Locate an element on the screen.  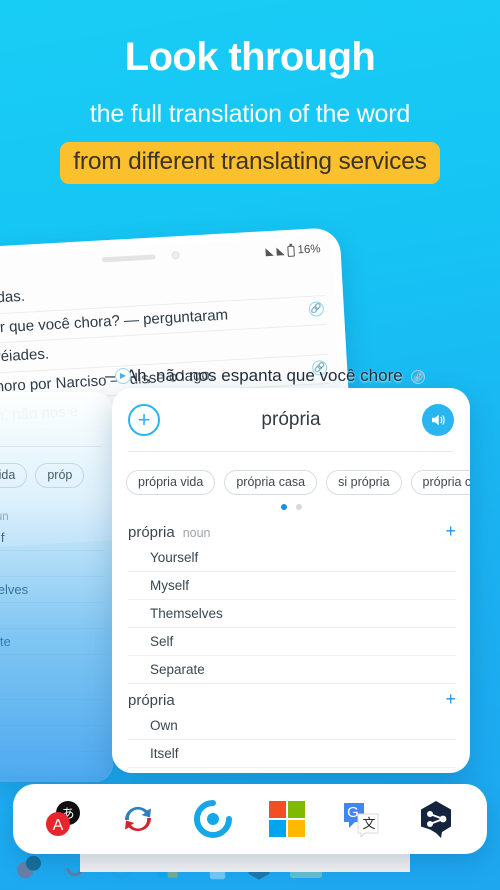
service-google-translate-button: G 文 is located at coordinates (361, 819).